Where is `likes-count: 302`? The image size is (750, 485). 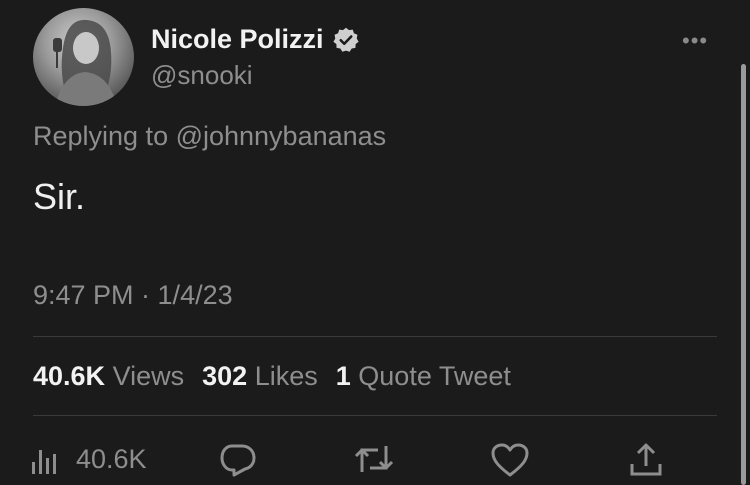 likes-count: 302 is located at coordinates (225, 376).